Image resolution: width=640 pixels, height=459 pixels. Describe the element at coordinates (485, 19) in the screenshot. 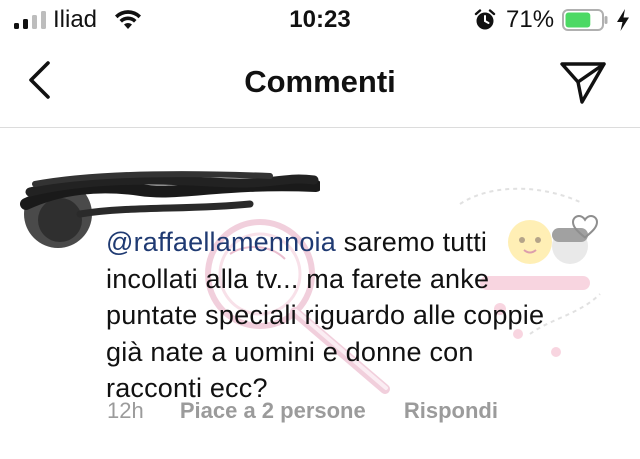

I see `alarm-icon` at that location.